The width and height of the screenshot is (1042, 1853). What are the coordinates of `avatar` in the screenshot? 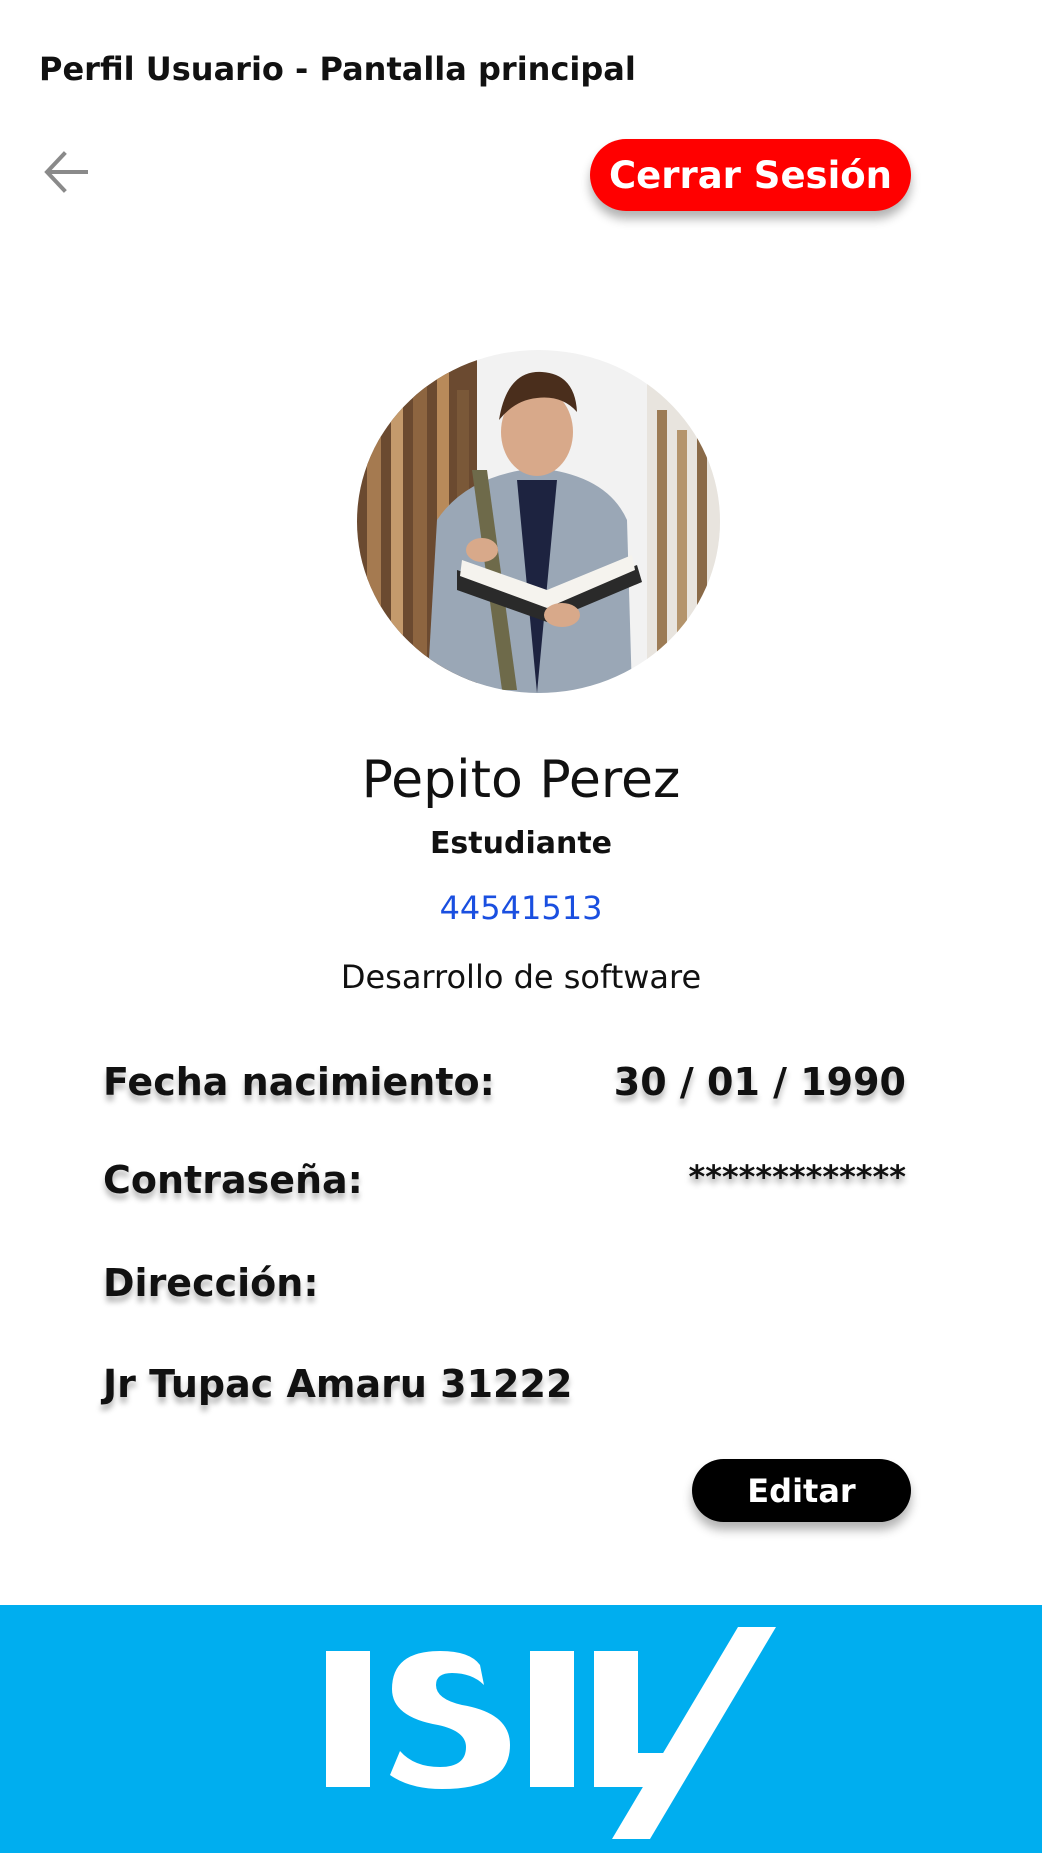 It's located at (538, 521).